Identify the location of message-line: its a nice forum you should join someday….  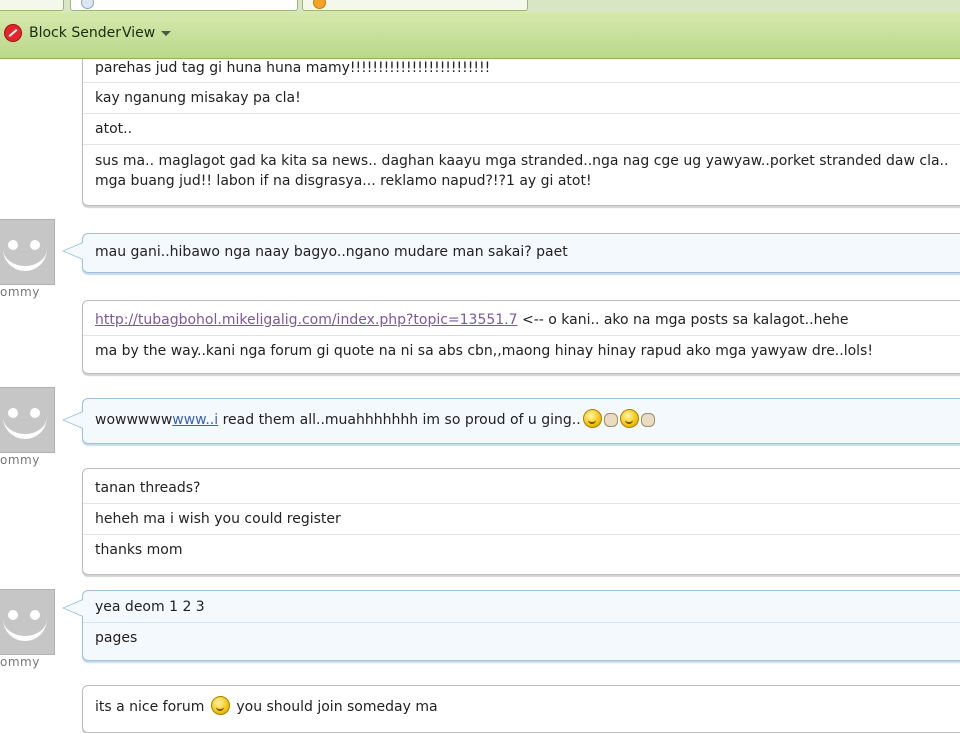
(521, 704).